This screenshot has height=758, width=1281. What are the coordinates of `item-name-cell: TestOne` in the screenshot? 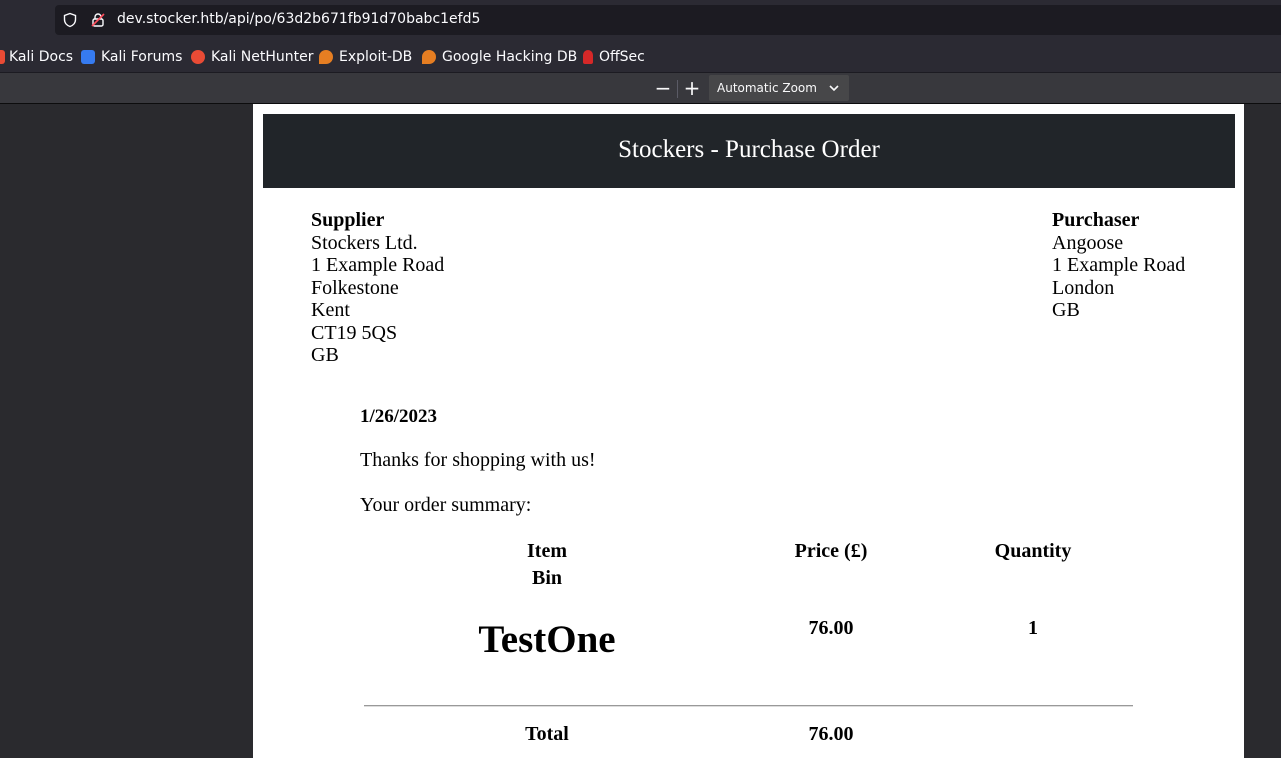 It's located at (547, 639).